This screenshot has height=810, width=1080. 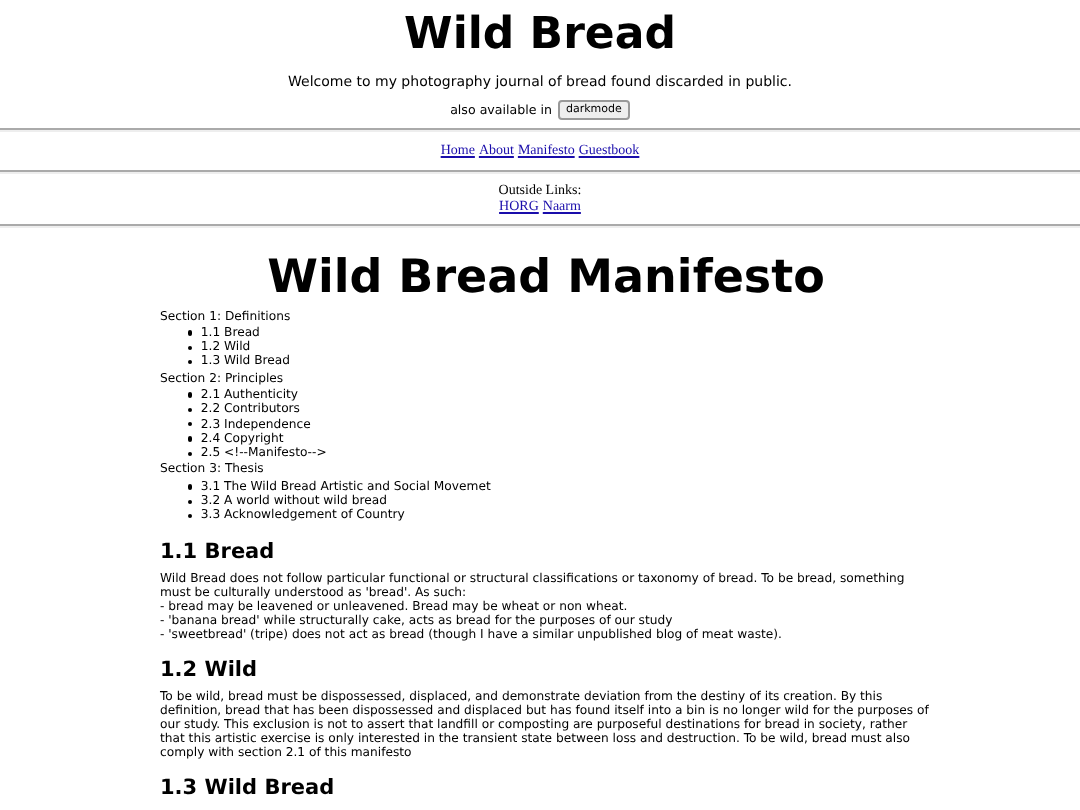 I want to click on section-heading: 1.1 Bread, so click(x=218, y=551).